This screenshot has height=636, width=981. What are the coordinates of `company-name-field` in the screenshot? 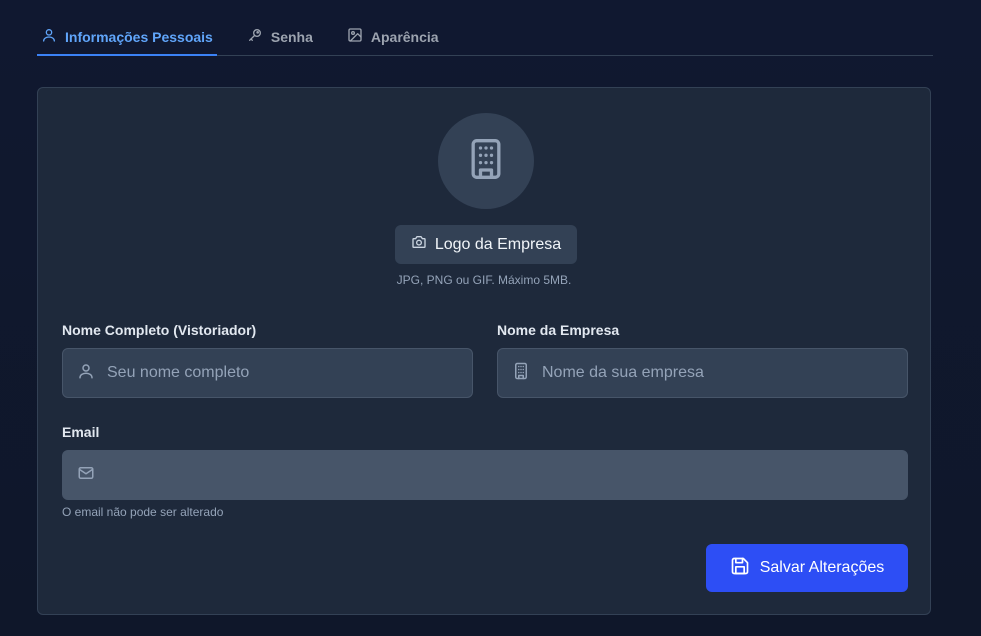 It's located at (702, 373).